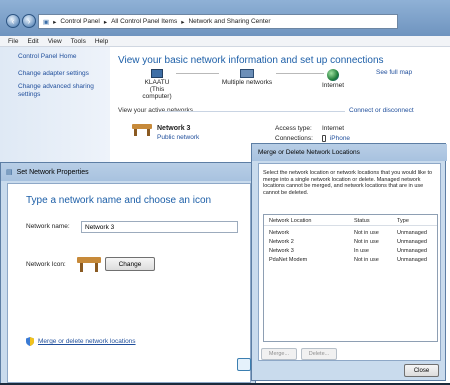 The height and width of the screenshot is (385, 450). Describe the element at coordinates (197, 73) in the screenshot. I see `map-connector` at that location.